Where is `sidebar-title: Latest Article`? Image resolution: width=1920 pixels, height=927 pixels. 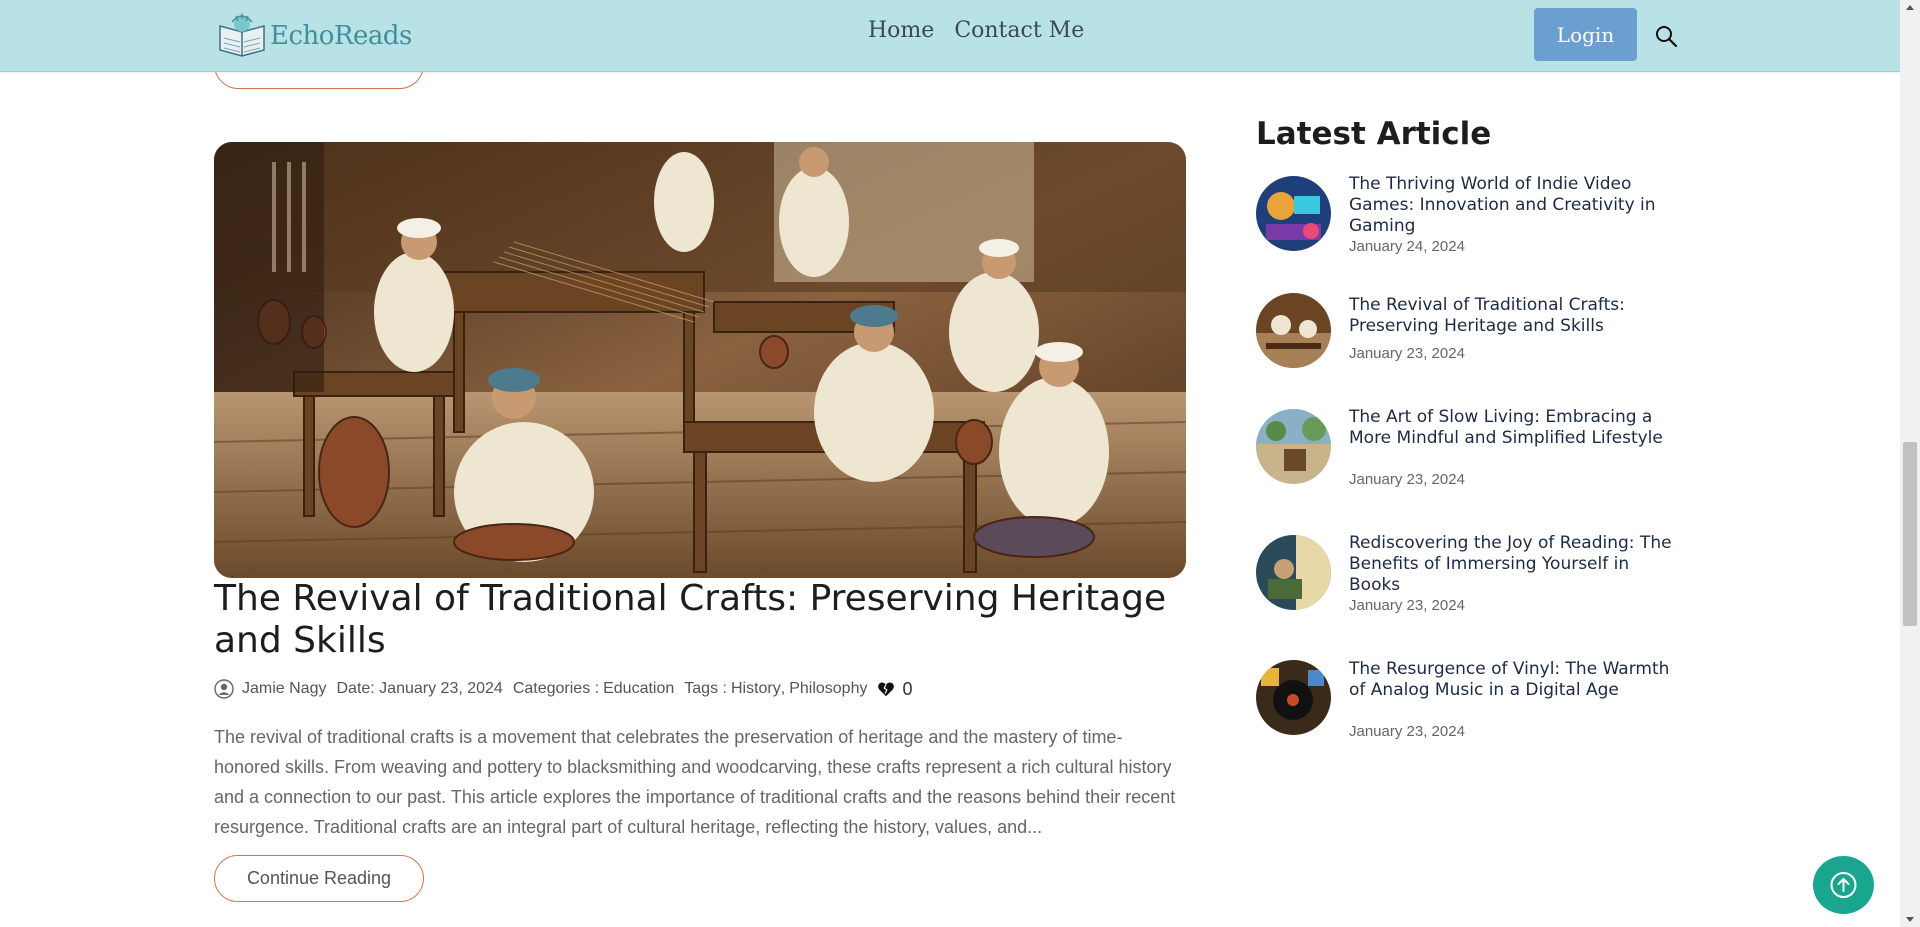
sidebar-title: Latest Article is located at coordinates (1374, 134).